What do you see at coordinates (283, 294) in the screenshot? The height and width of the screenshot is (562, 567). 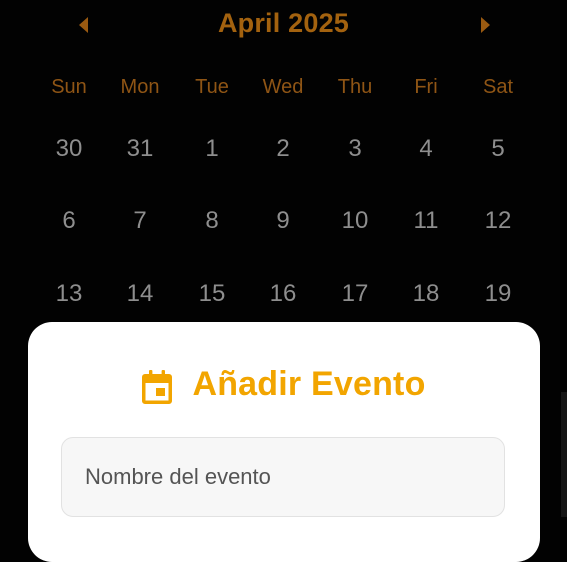 I see `day-cell: 16` at bounding box center [283, 294].